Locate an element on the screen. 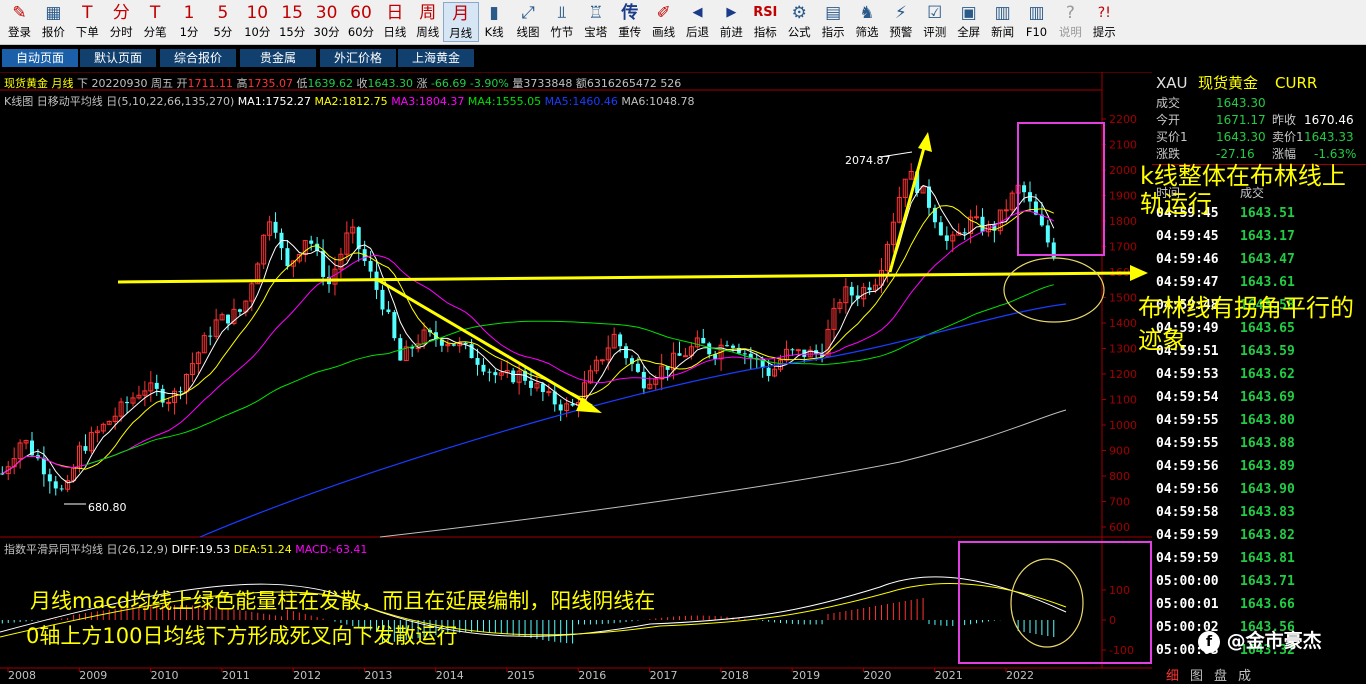 The height and width of the screenshot is (684, 1366). guide-icon: ▤ is located at coordinates (833, 13).